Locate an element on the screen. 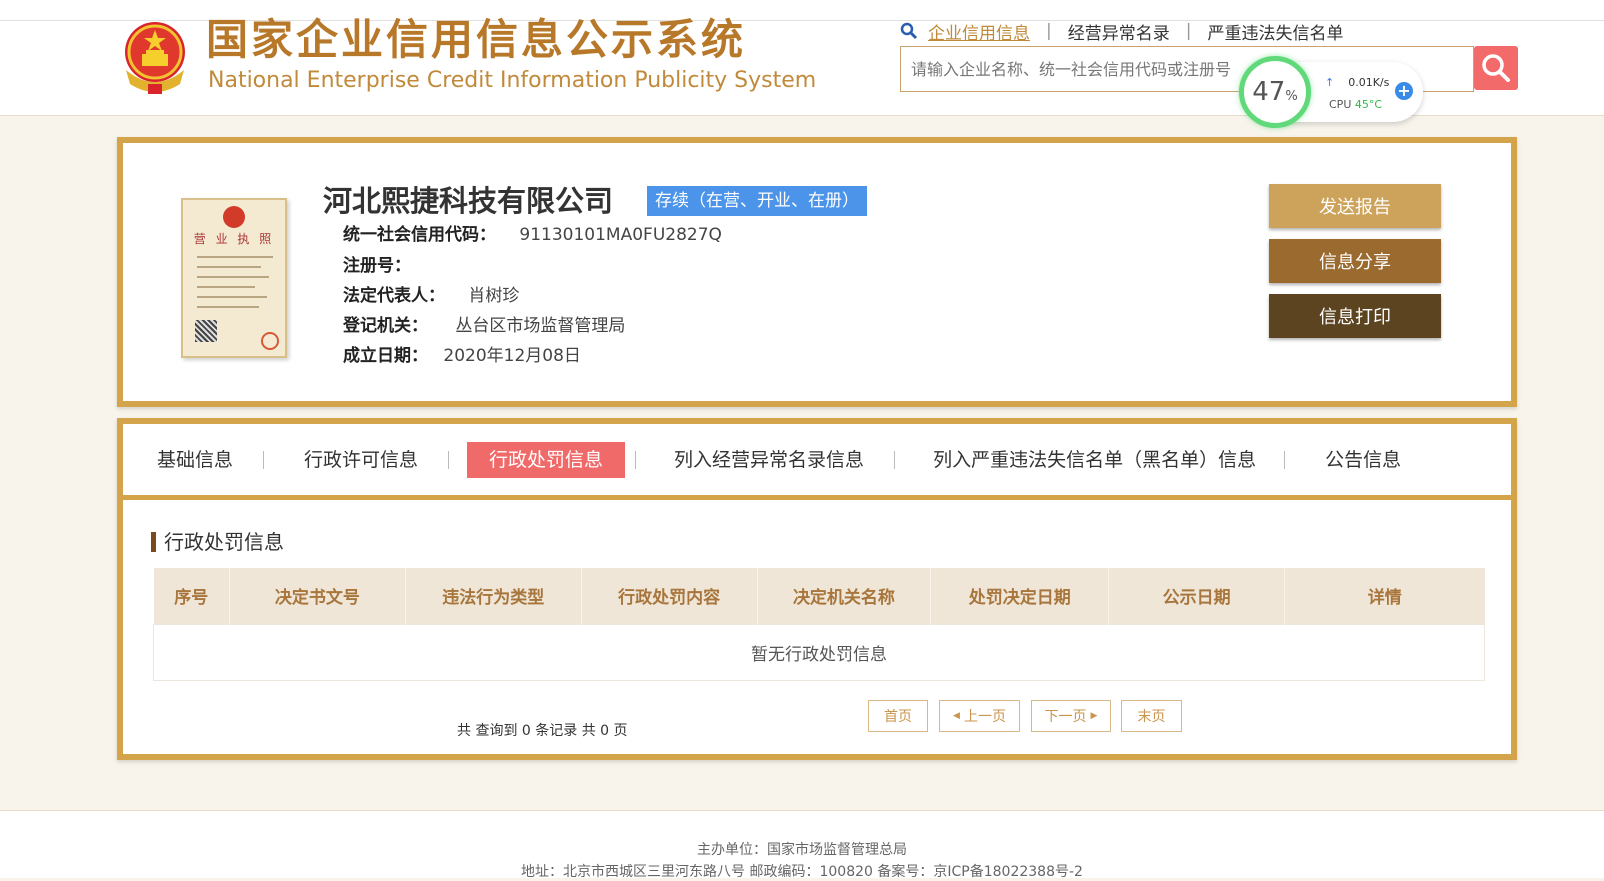 The image size is (1604, 881). established-row: 成立日期： 2020年12月08日 is located at coordinates (462, 356).